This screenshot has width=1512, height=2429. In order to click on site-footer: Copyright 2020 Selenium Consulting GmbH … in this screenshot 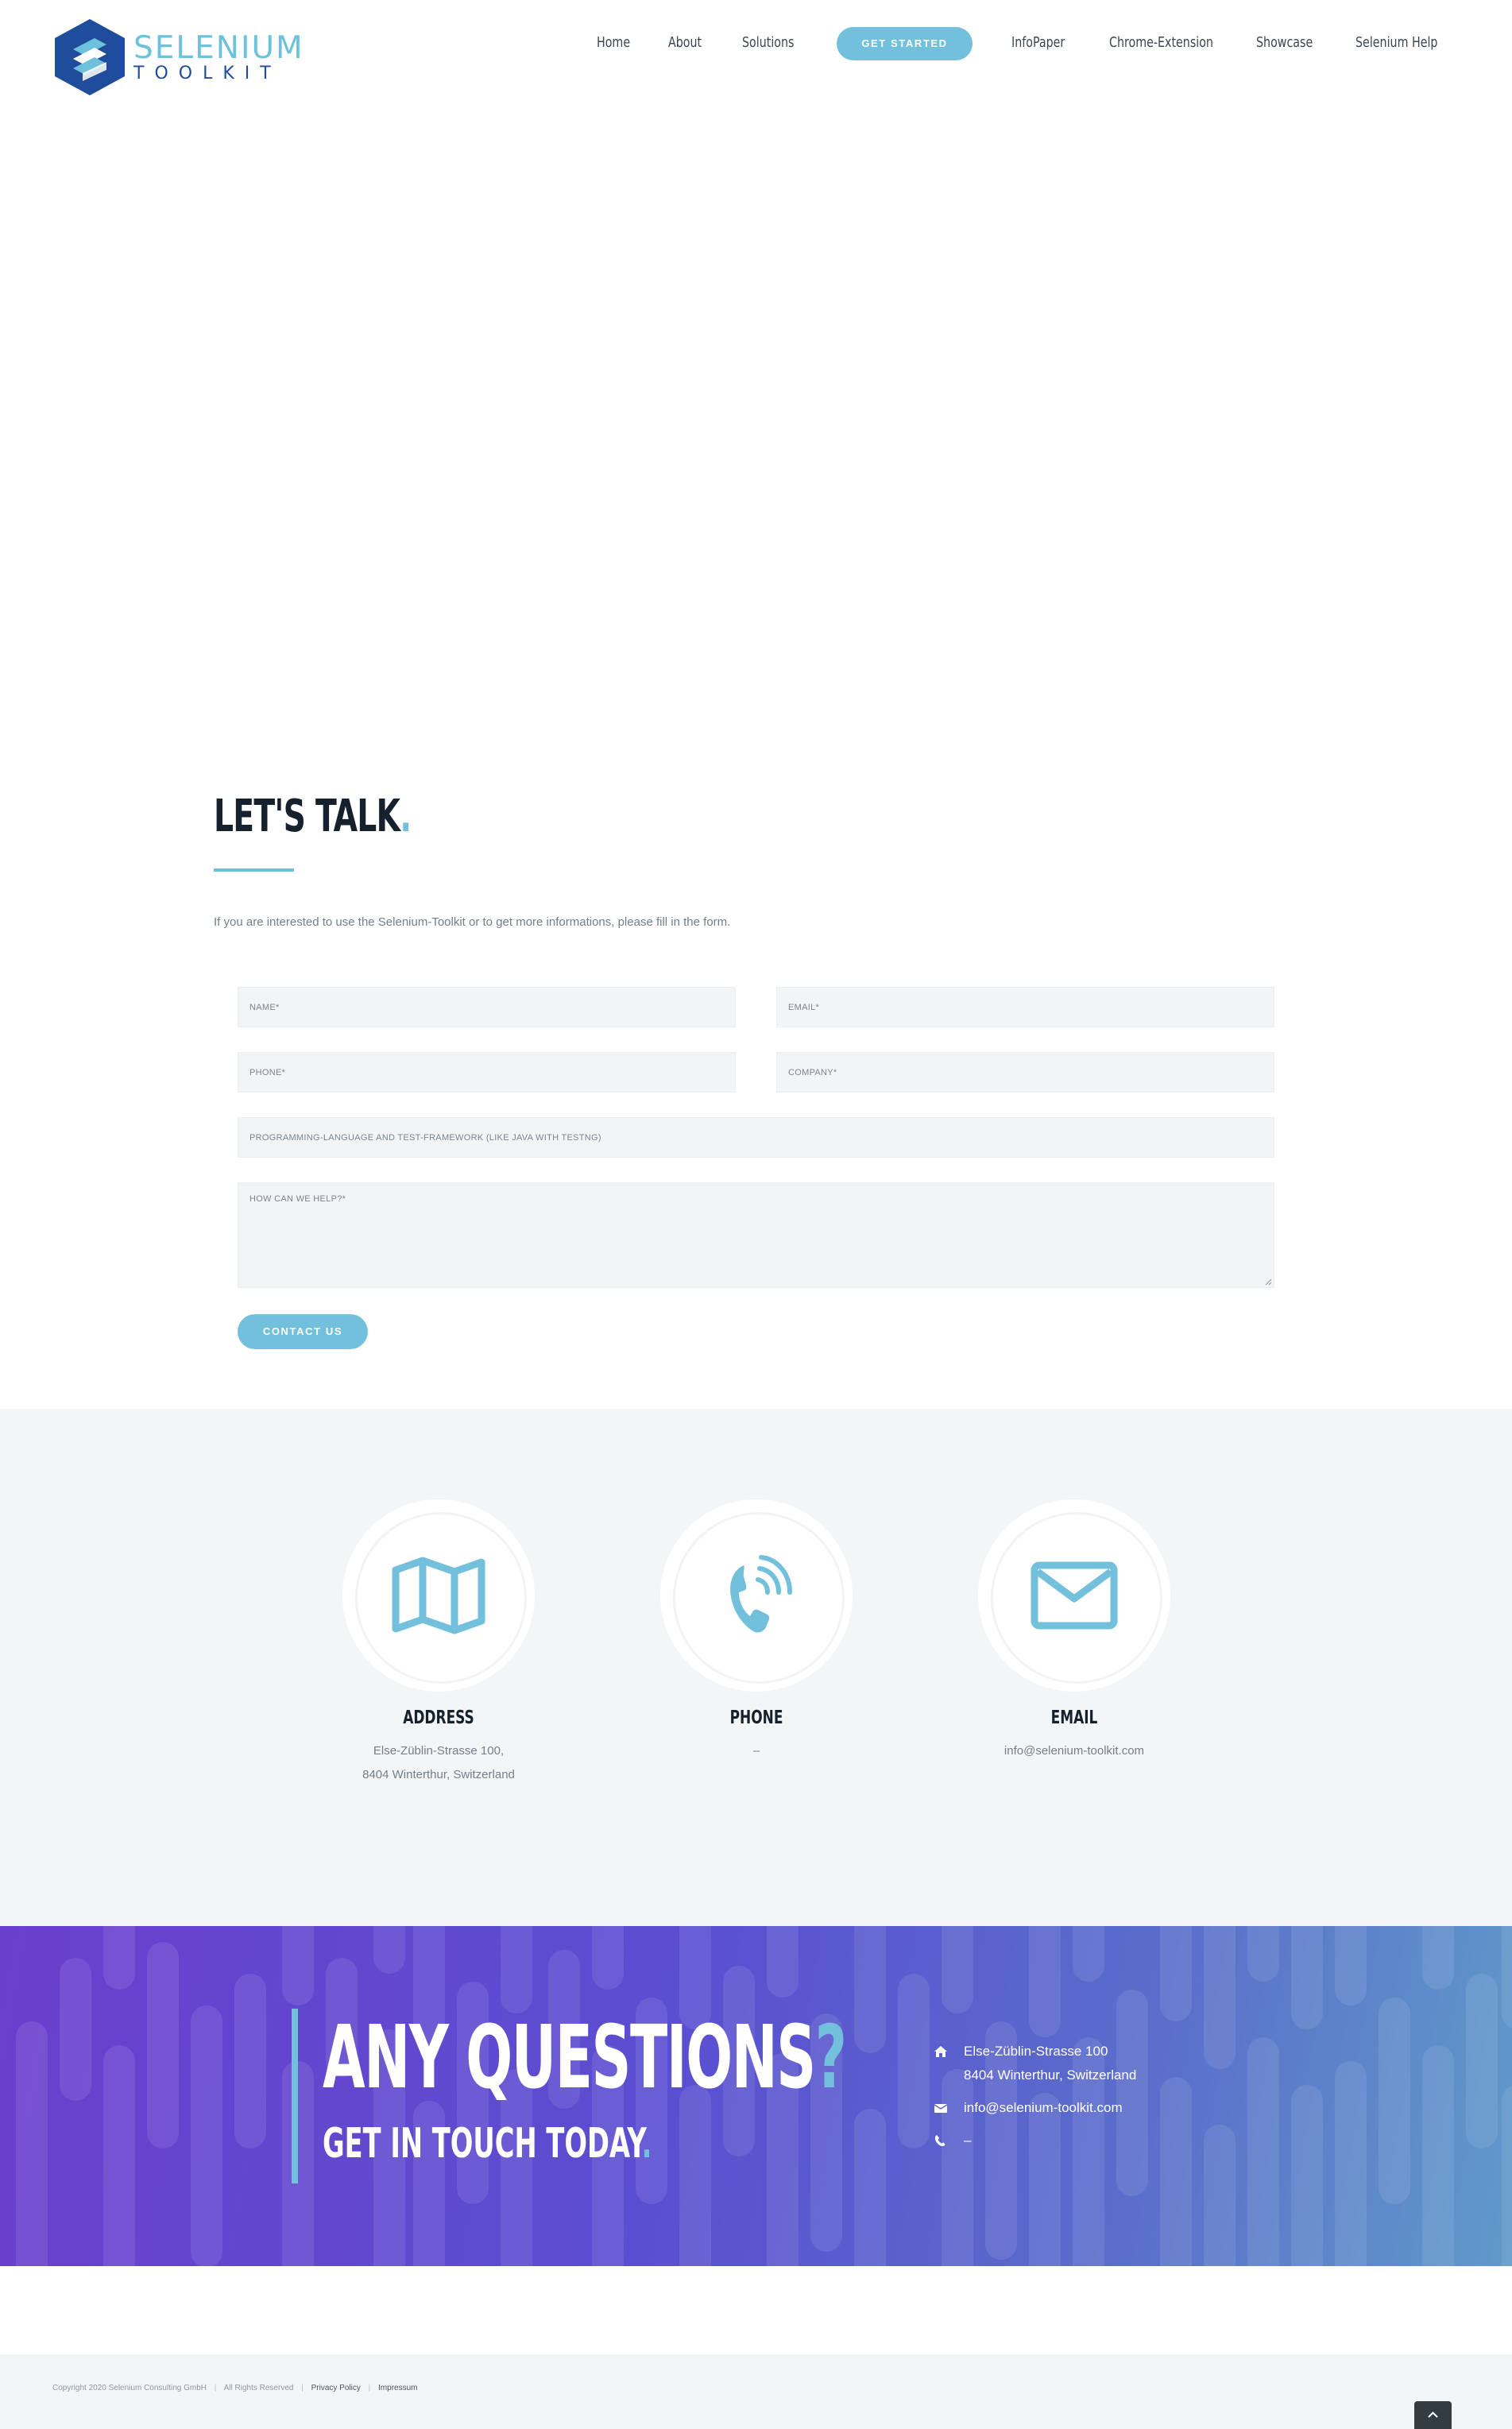, I will do `click(756, 2391)`.